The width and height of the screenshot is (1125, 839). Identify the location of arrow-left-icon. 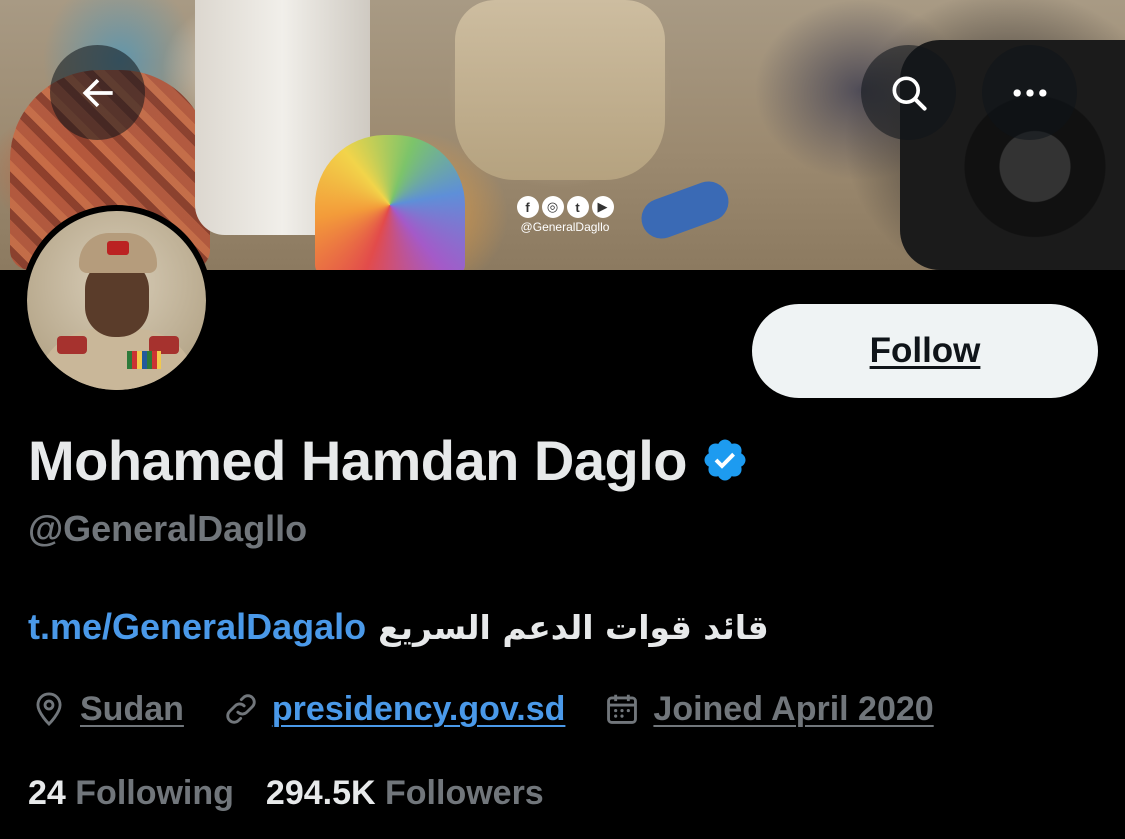
(97, 92).